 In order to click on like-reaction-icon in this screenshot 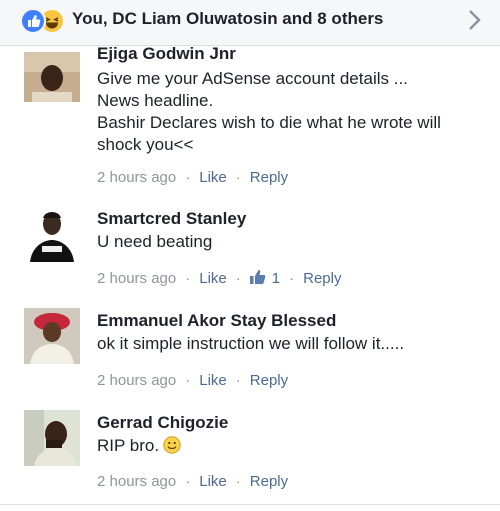, I will do `click(33, 21)`.